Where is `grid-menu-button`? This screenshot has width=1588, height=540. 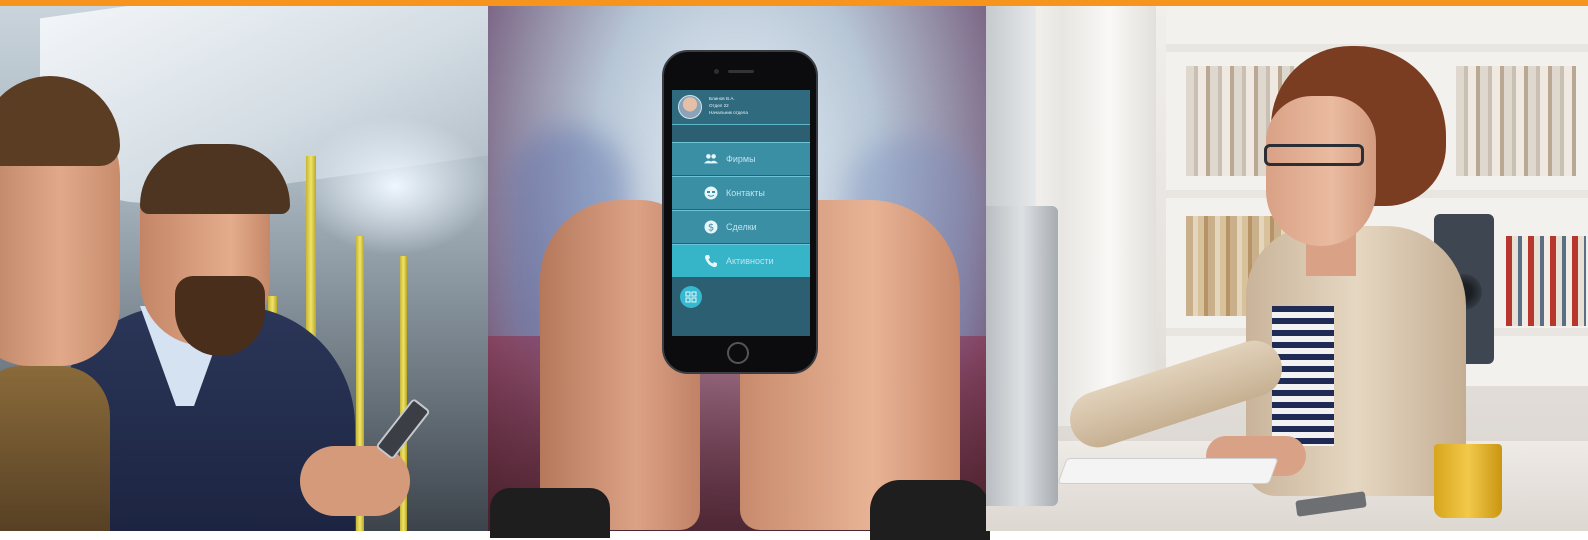 grid-menu-button is located at coordinates (691, 297).